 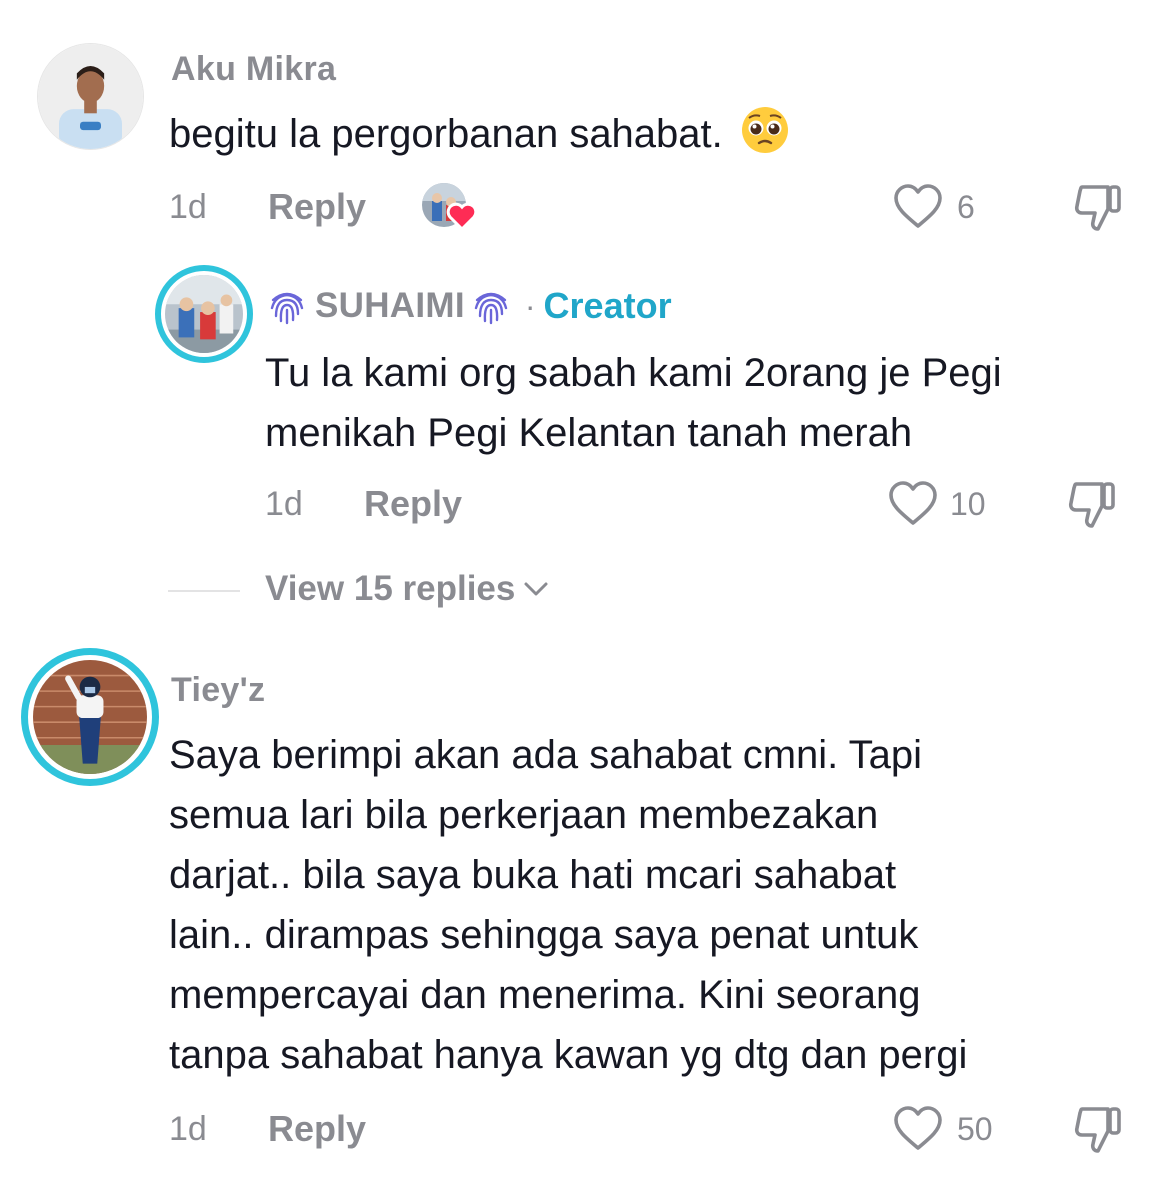 What do you see at coordinates (546, 755) in the screenshot?
I see `comment-line: Saya berimpi akan ada sahabat cmni. Tapi` at bounding box center [546, 755].